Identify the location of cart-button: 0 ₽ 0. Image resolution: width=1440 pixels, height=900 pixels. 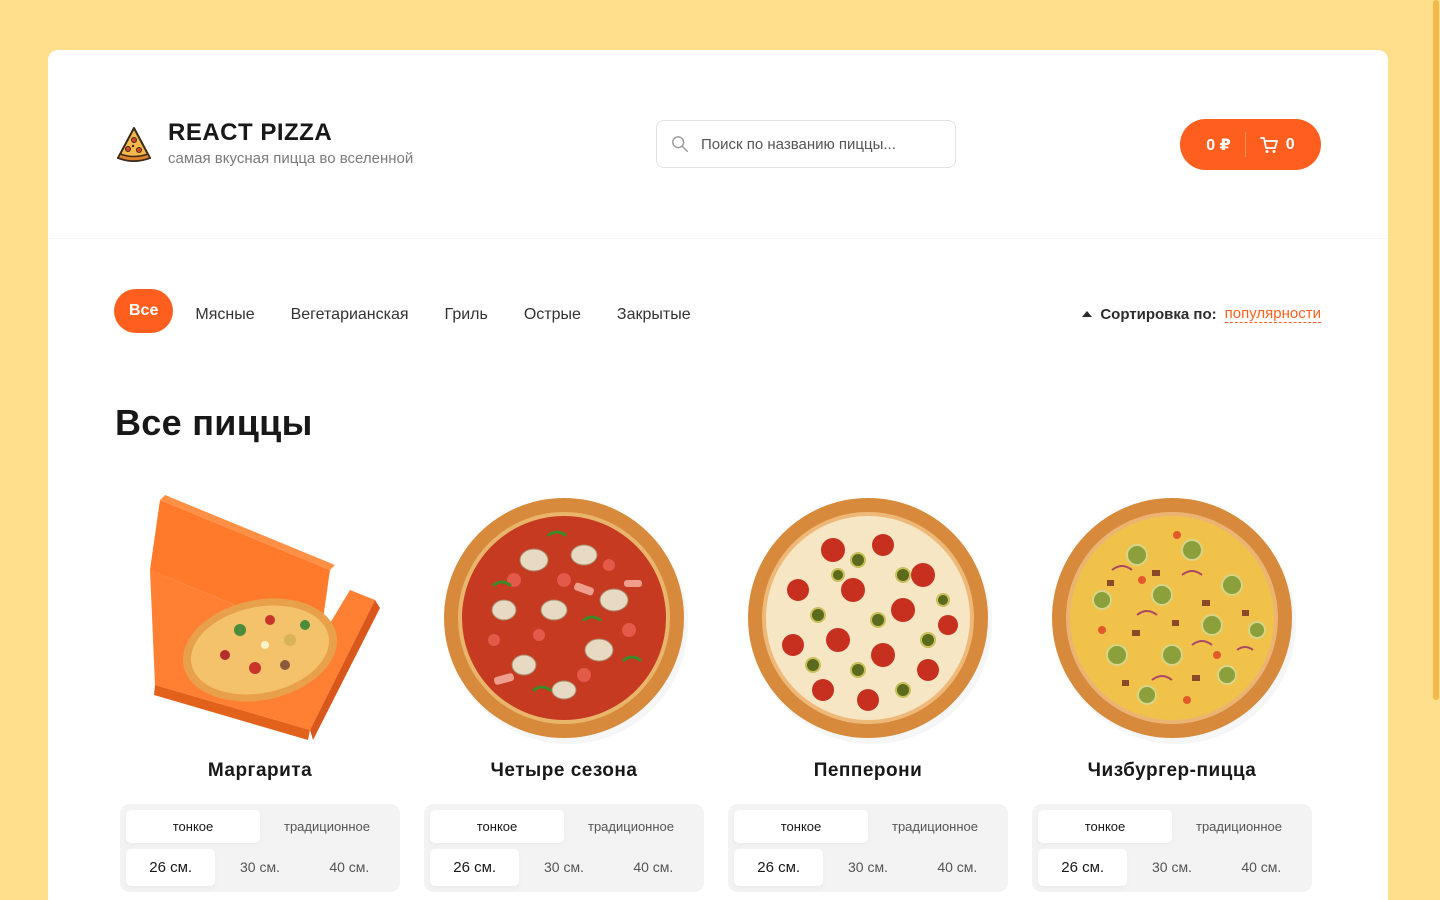
(1250, 144).